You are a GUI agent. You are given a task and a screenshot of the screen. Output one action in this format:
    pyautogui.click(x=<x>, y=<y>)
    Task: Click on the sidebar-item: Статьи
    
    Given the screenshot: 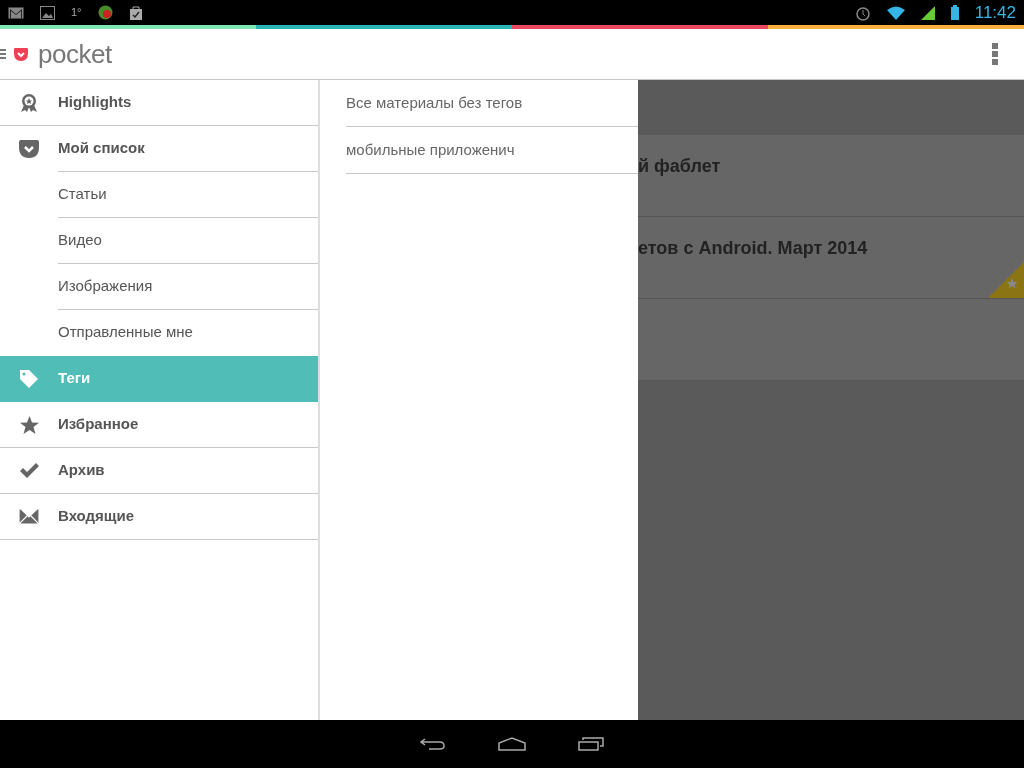 What is the action you would take?
    pyautogui.click(x=159, y=195)
    